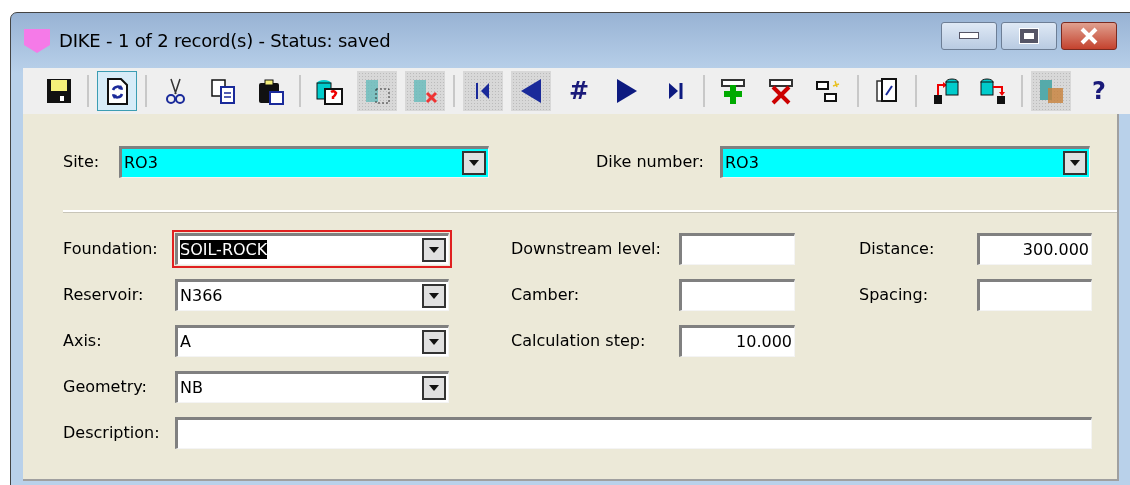  I want to click on field-label: Spacing:, so click(894, 295).